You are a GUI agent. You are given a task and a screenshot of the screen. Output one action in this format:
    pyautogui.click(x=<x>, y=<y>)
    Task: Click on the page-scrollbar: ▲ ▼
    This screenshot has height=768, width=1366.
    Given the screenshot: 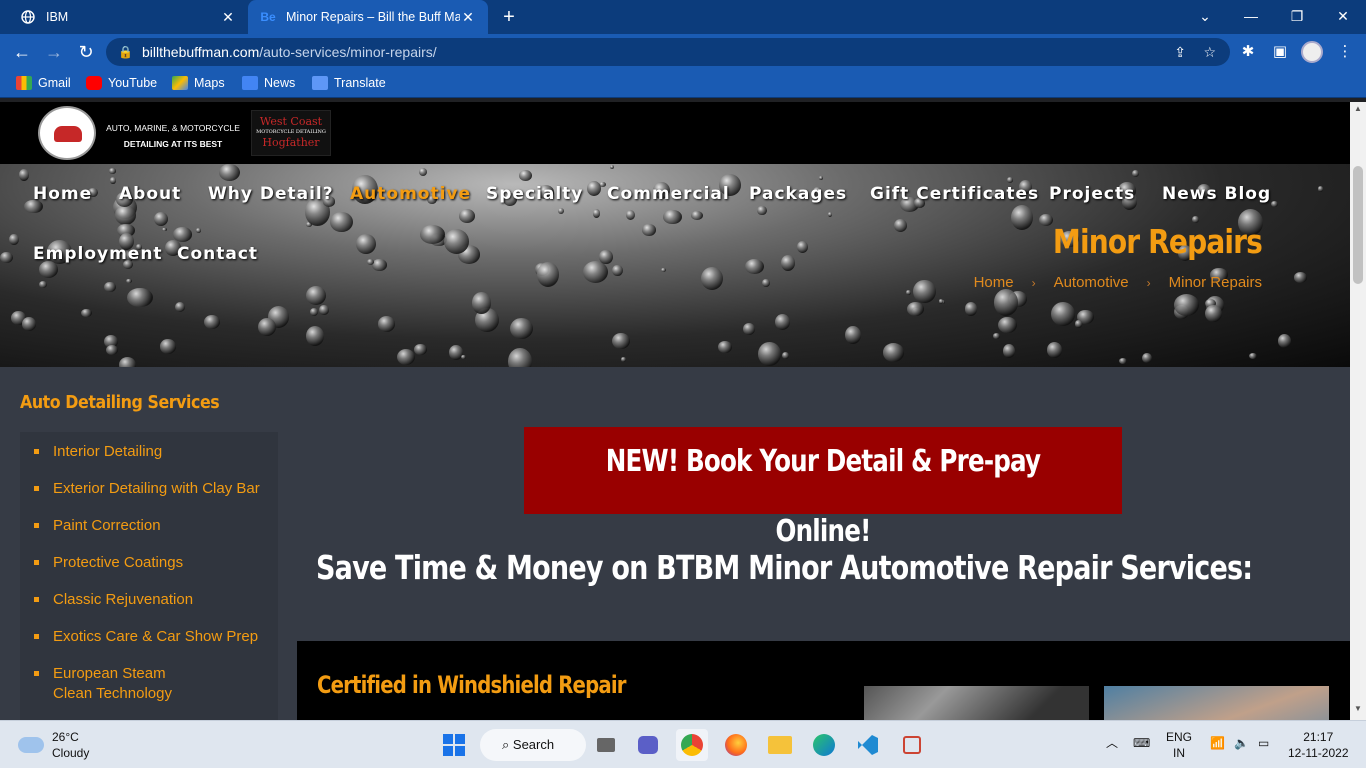 What is the action you would take?
    pyautogui.click(x=1358, y=411)
    